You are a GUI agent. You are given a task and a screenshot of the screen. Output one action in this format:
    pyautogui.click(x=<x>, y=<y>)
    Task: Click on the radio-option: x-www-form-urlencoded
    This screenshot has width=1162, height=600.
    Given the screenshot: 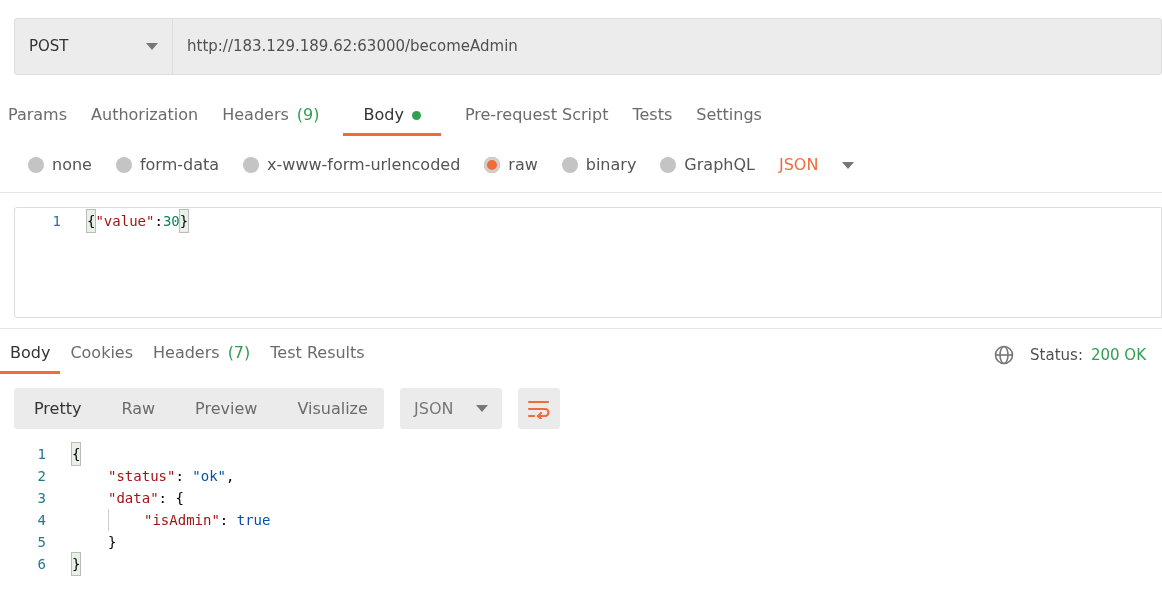 What is the action you would take?
    pyautogui.click(x=352, y=165)
    